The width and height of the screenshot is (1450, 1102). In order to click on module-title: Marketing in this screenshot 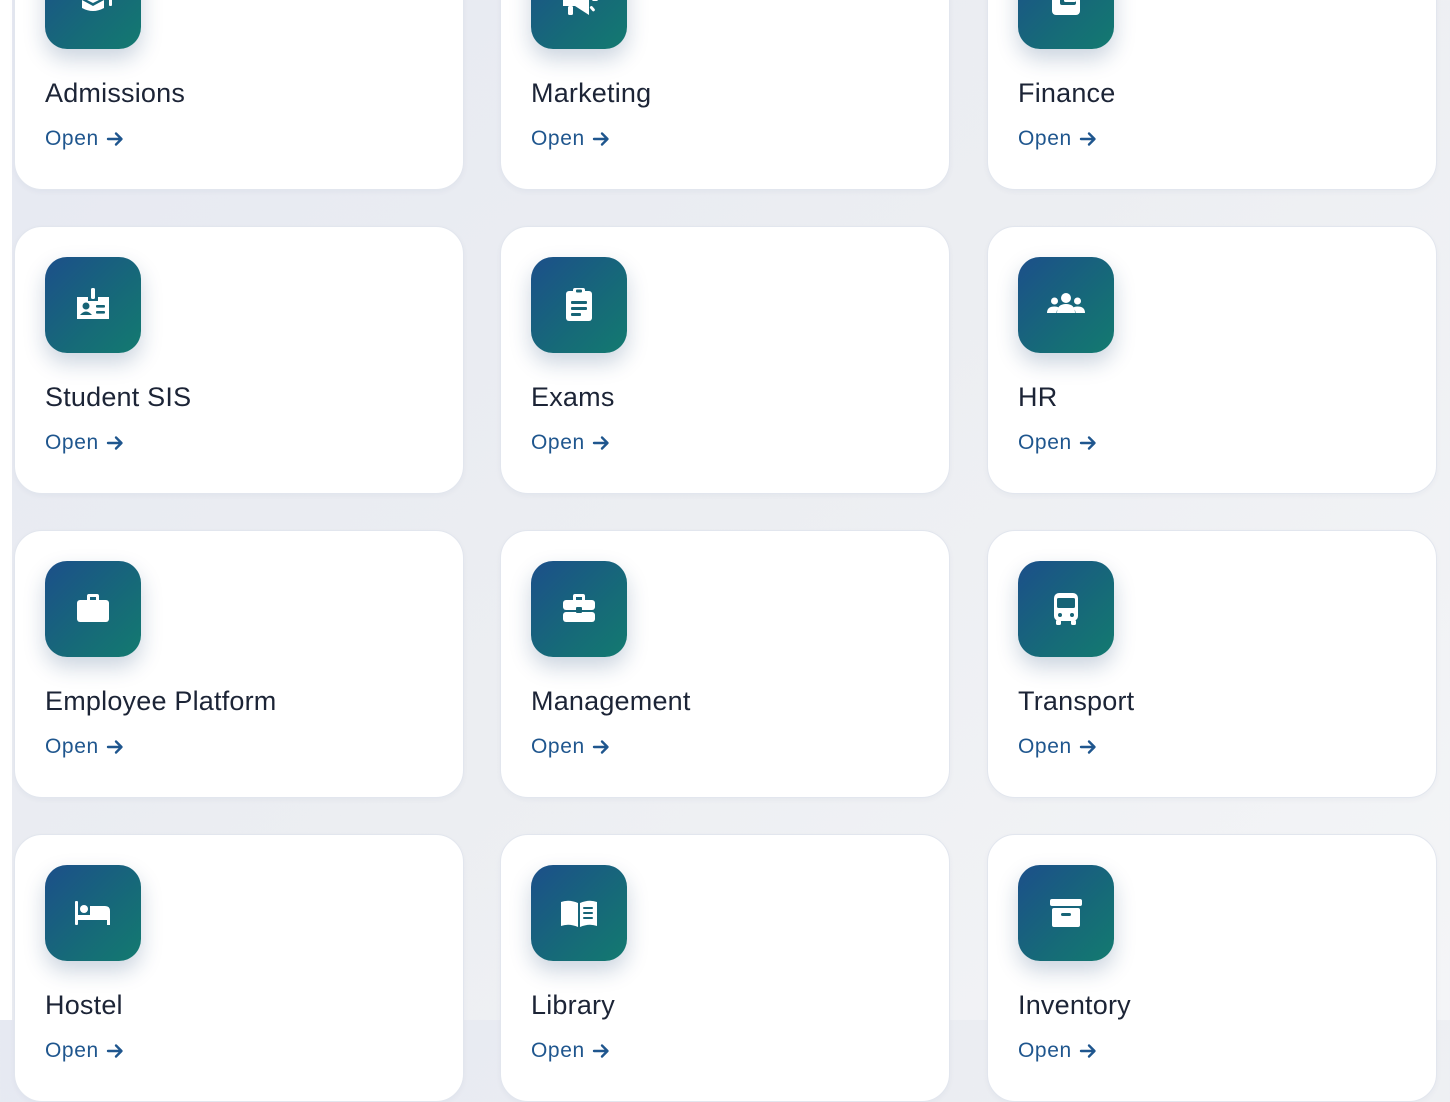, I will do `click(591, 93)`.